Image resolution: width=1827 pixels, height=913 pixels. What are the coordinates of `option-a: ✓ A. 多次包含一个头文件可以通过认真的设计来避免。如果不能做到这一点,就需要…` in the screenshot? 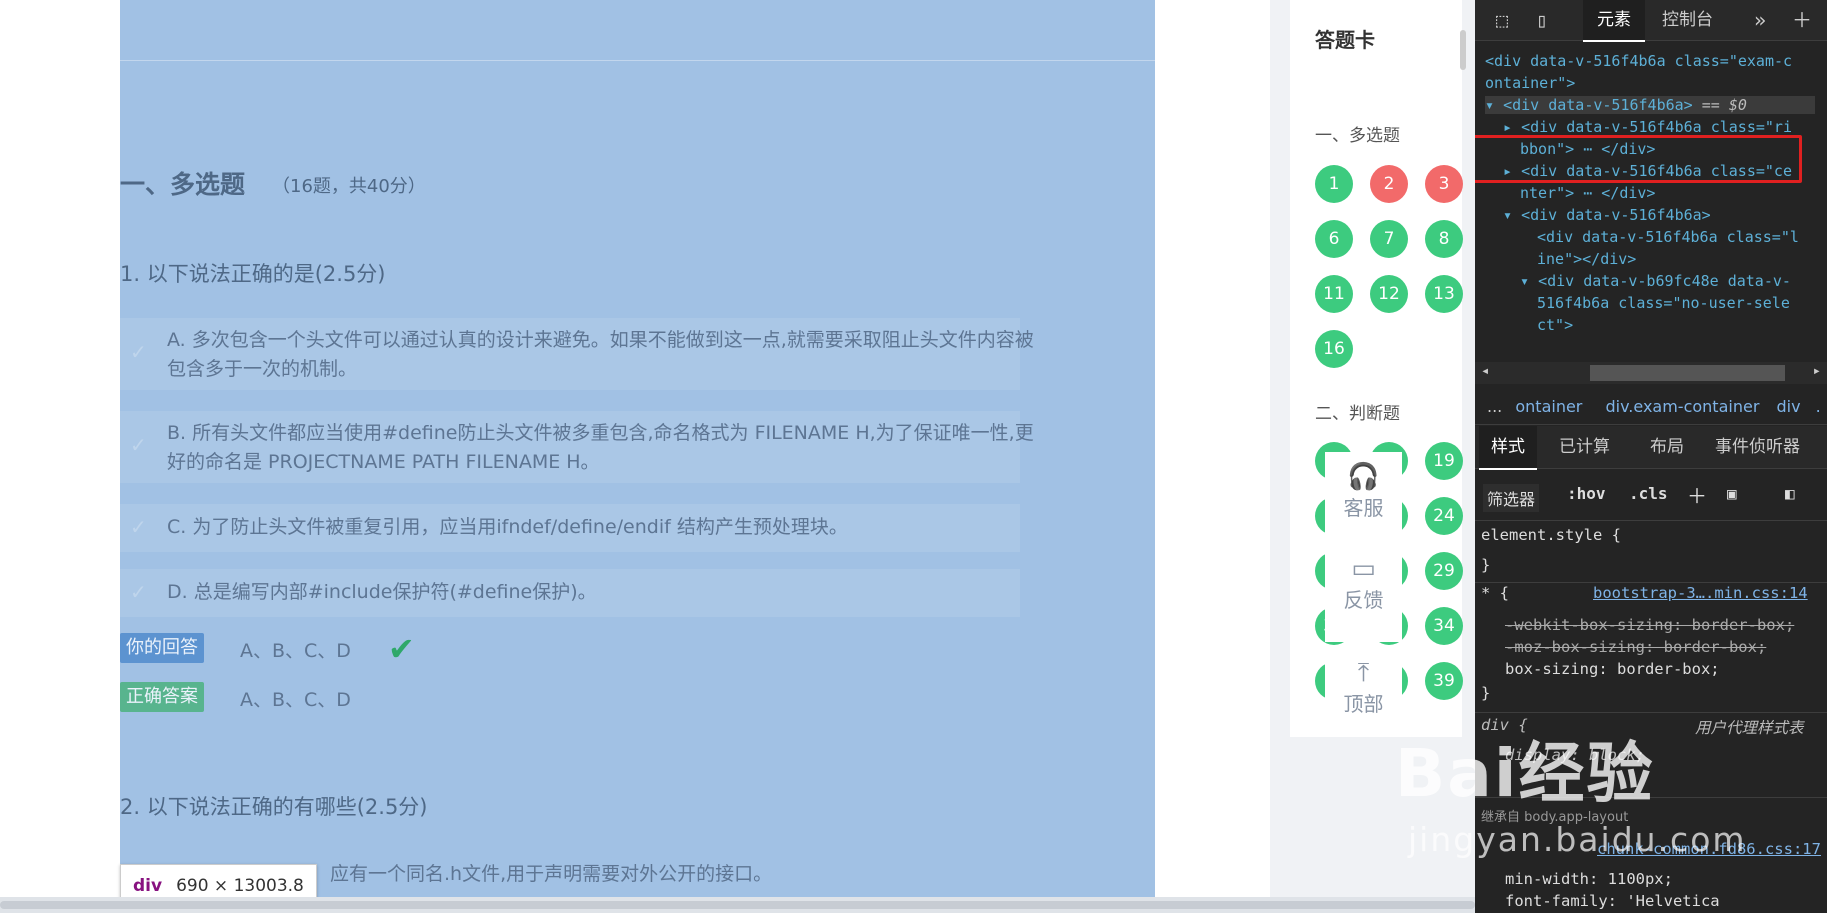 It's located at (577, 354).